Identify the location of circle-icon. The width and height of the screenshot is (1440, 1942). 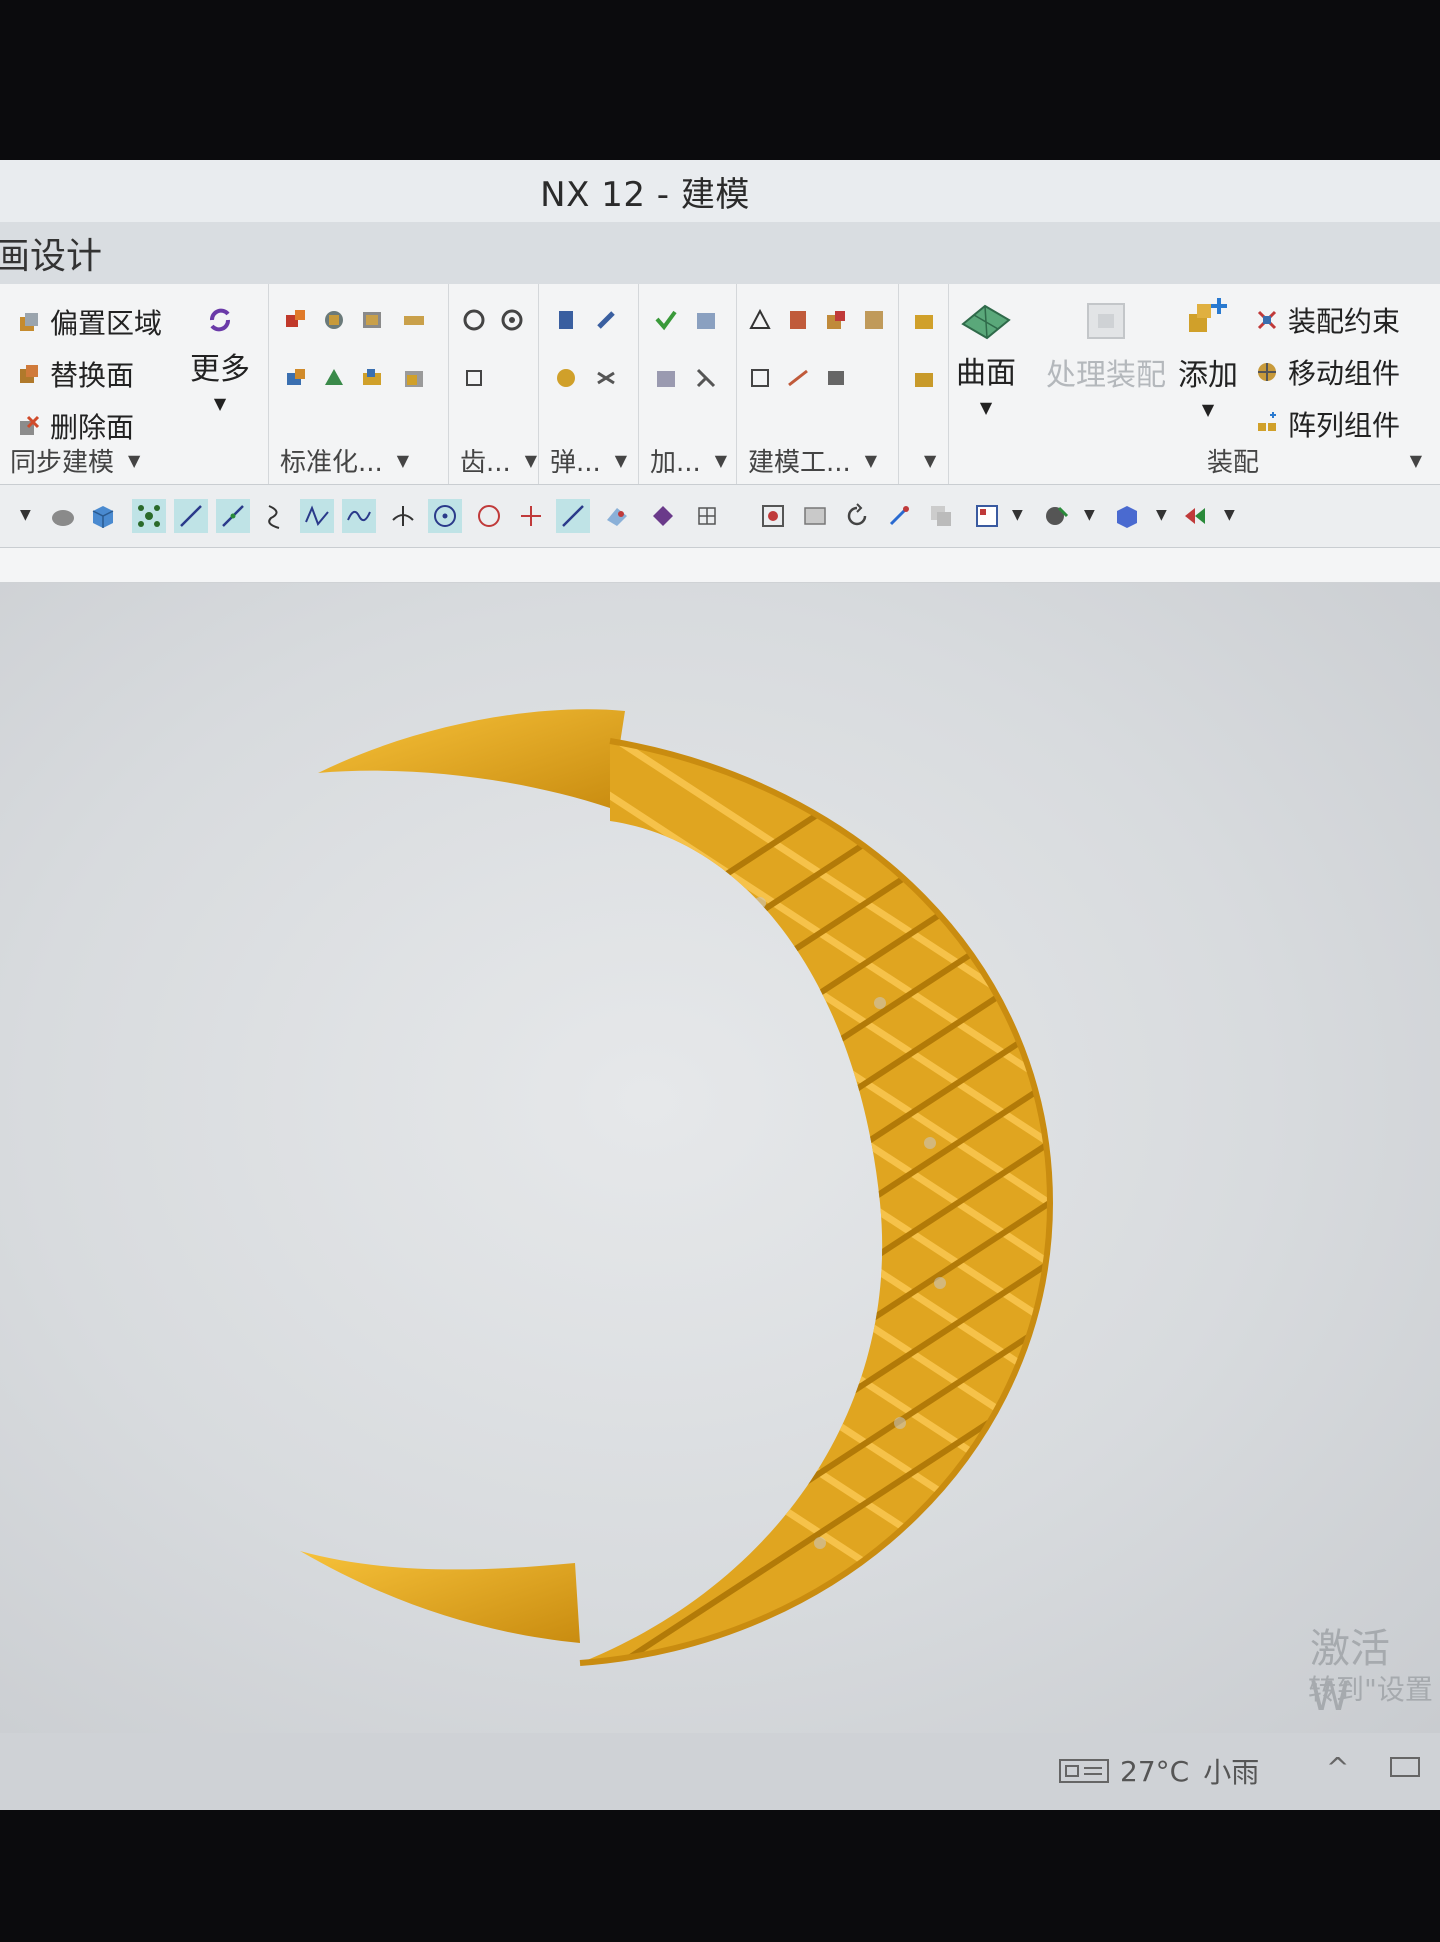
(489, 516).